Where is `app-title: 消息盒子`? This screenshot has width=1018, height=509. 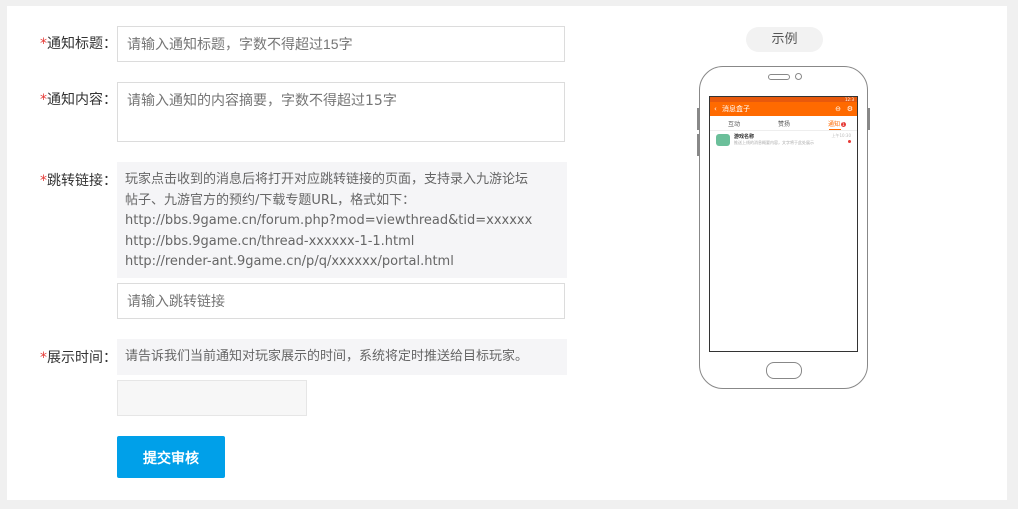
app-title: 消息盒子 is located at coordinates (736, 109).